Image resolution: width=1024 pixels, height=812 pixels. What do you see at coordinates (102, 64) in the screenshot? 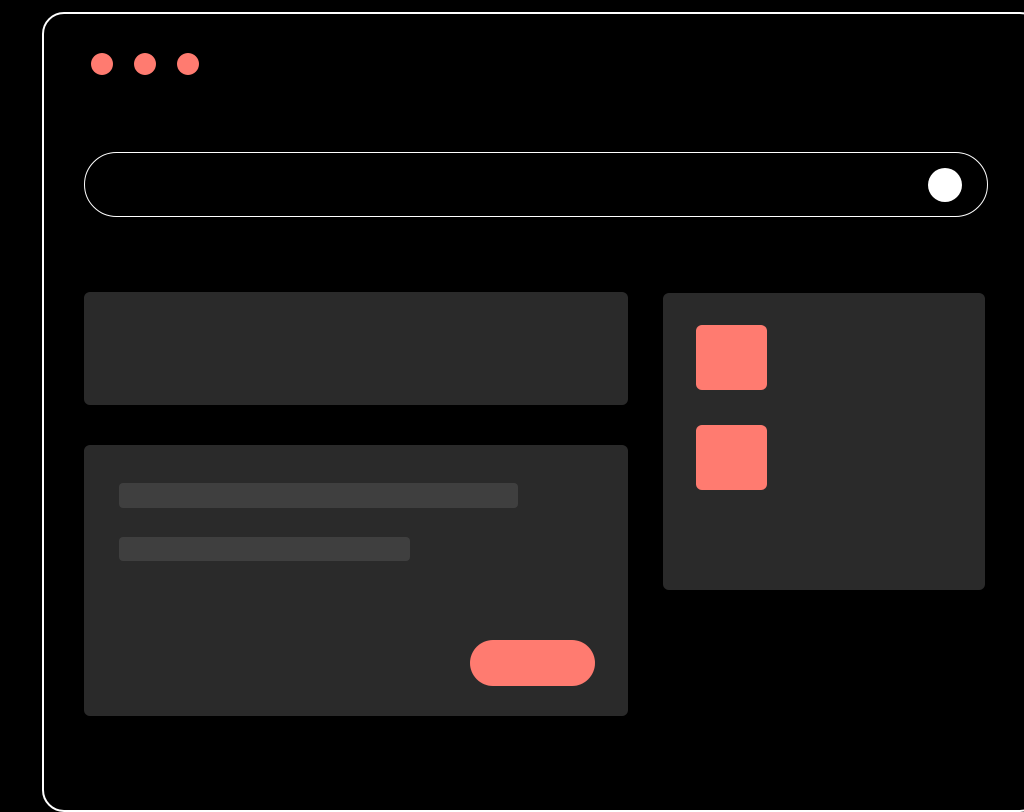
I see `window-control-close` at bounding box center [102, 64].